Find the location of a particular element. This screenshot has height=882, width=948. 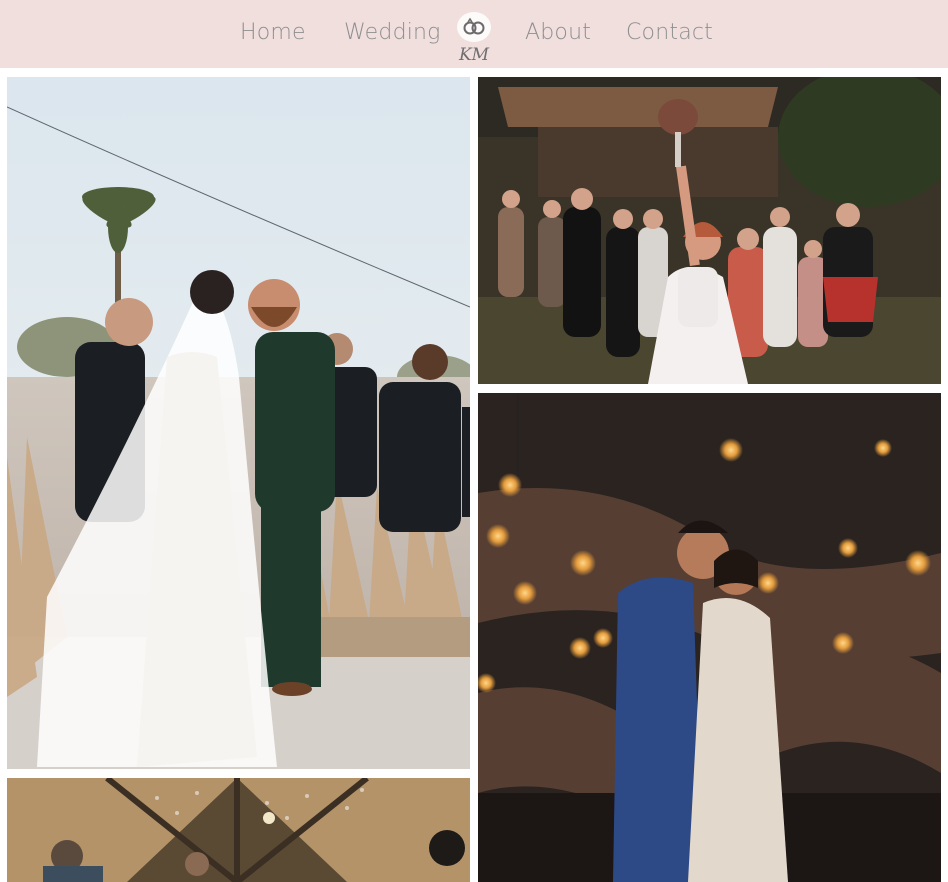

nav-link-contact: Contact is located at coordinates (669, 33).